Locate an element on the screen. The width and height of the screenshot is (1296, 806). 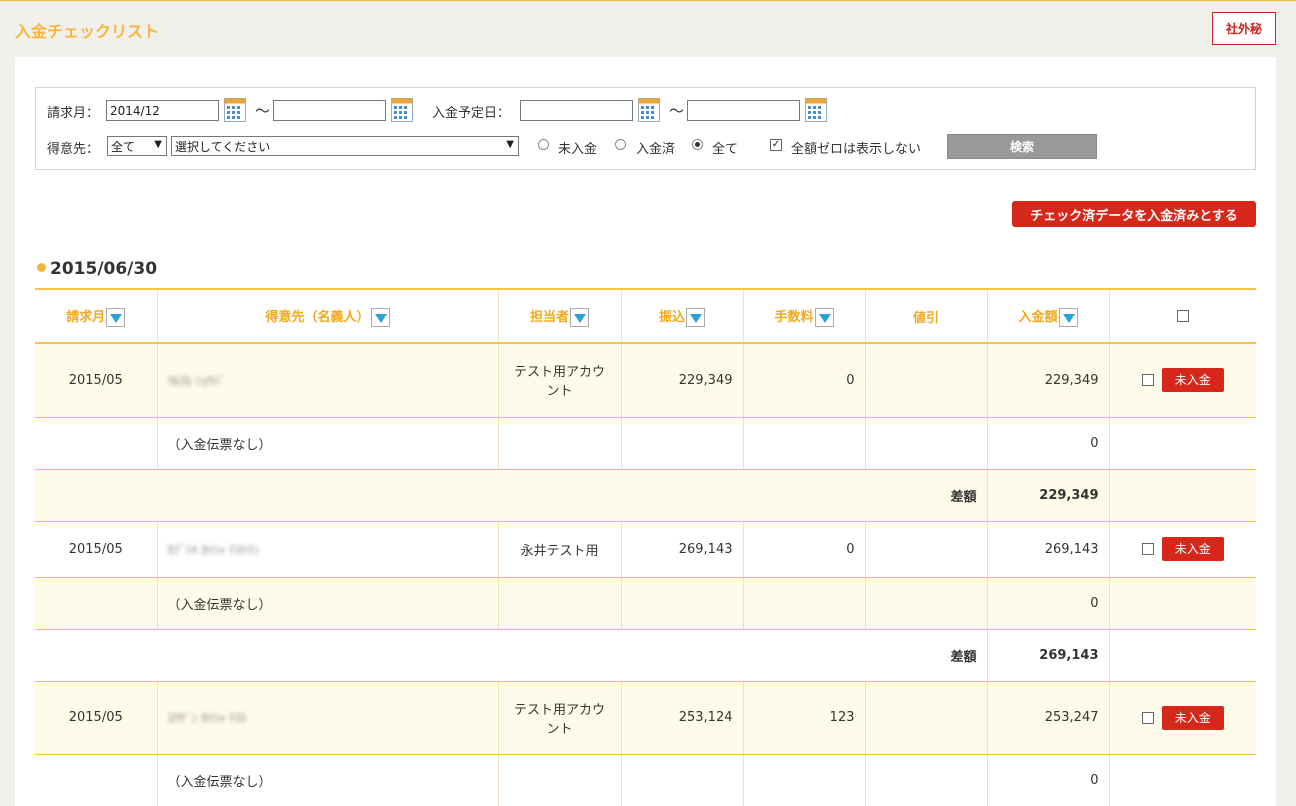
cell-transfer: 229,349 is located at coordinates (682, 380).